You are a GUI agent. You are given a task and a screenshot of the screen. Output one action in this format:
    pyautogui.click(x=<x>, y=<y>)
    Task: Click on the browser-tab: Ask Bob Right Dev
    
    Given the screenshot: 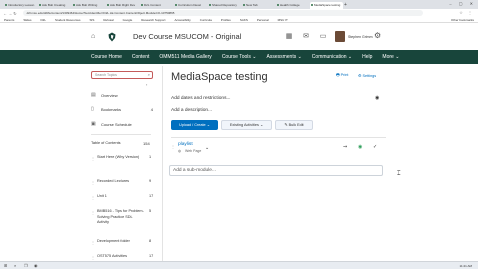 What is the action you would take?
    pyautogui.click(x=122, y=5)
    